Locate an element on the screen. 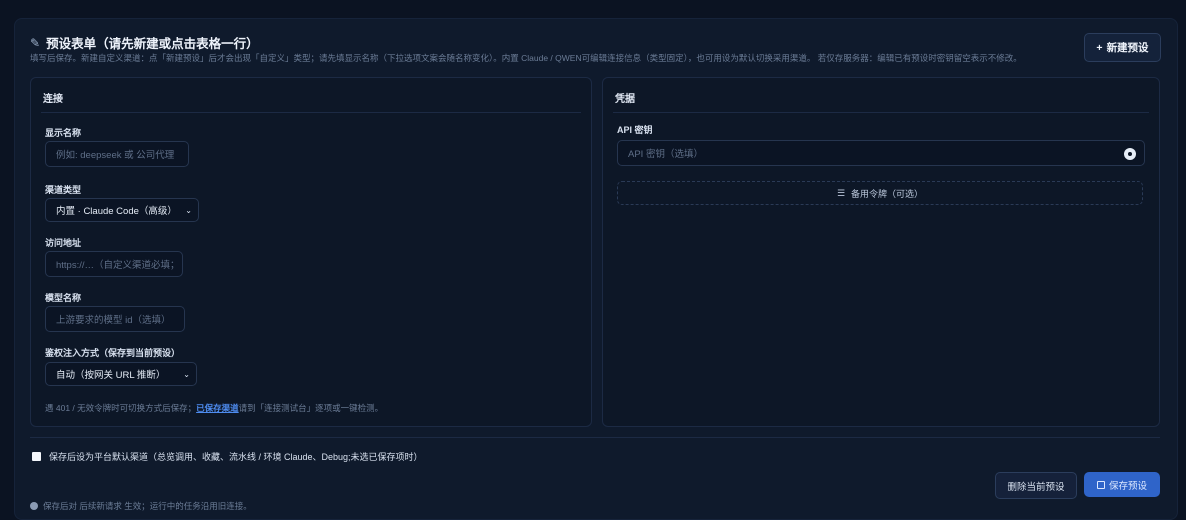  section-divider is located at coordinates (595, 437).